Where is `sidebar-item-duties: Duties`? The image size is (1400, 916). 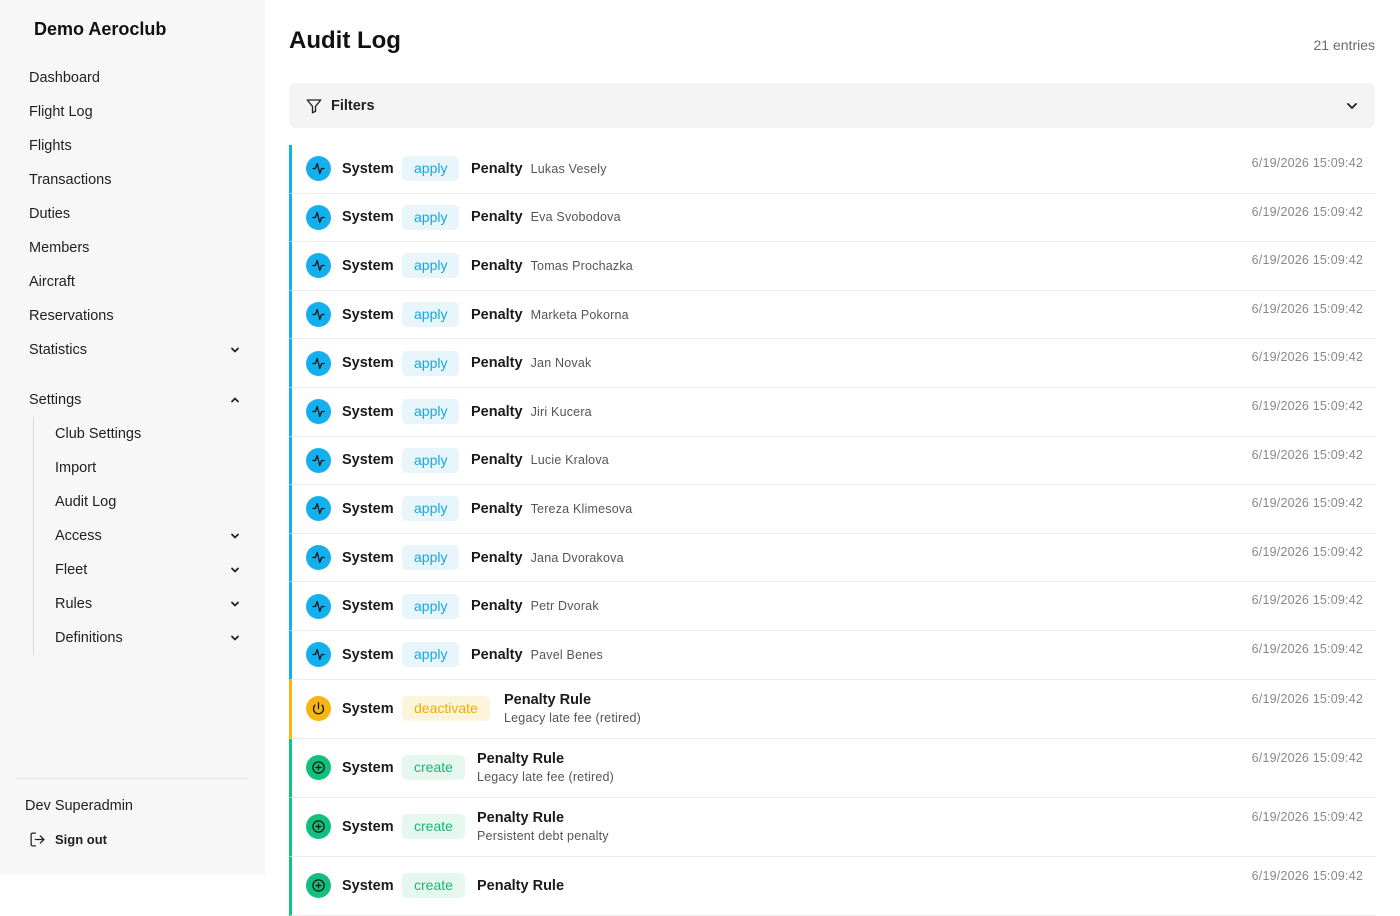 sidebar-item-duties: Duties is located at coordinates (136, 214).